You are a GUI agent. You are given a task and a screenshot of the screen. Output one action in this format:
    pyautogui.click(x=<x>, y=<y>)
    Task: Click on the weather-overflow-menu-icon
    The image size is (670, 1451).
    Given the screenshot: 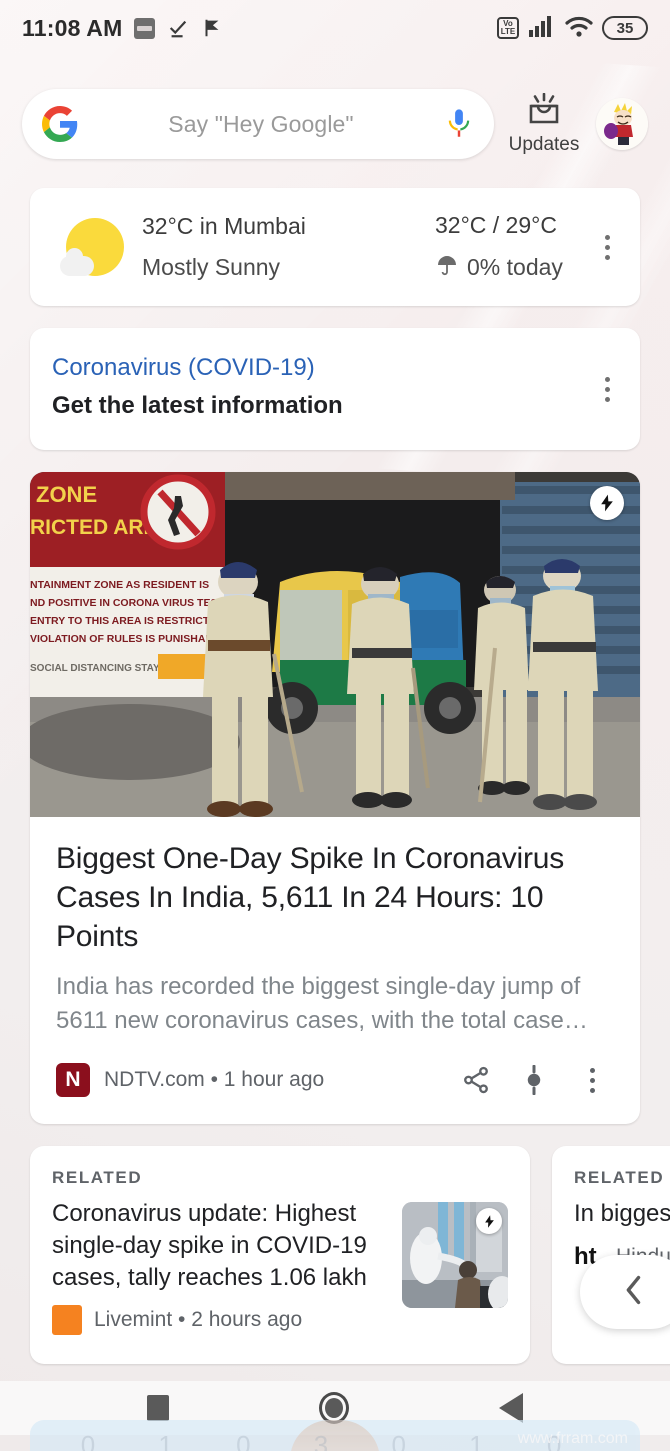 What is the action you would take?
    pyautogui.click(x=607, y=247)
    